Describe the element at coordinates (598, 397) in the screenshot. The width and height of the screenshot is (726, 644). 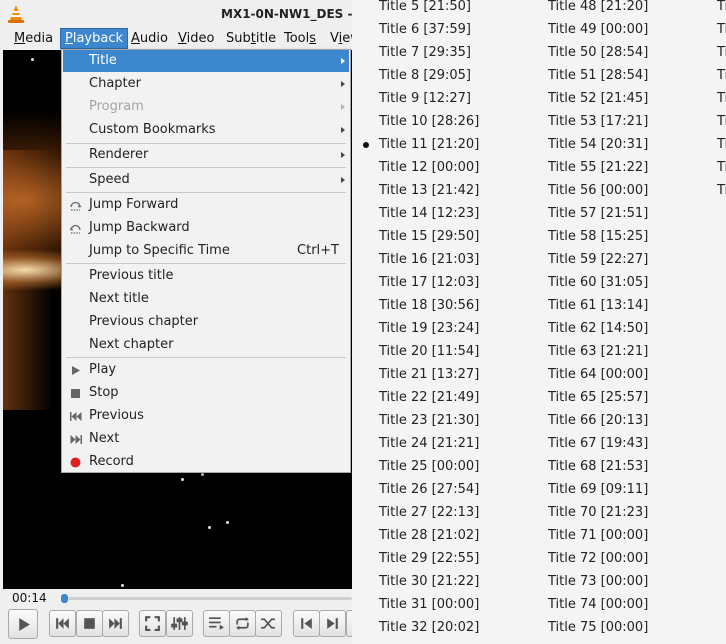
I see `title-menu-item: Title 65 [25:57]` at that location.